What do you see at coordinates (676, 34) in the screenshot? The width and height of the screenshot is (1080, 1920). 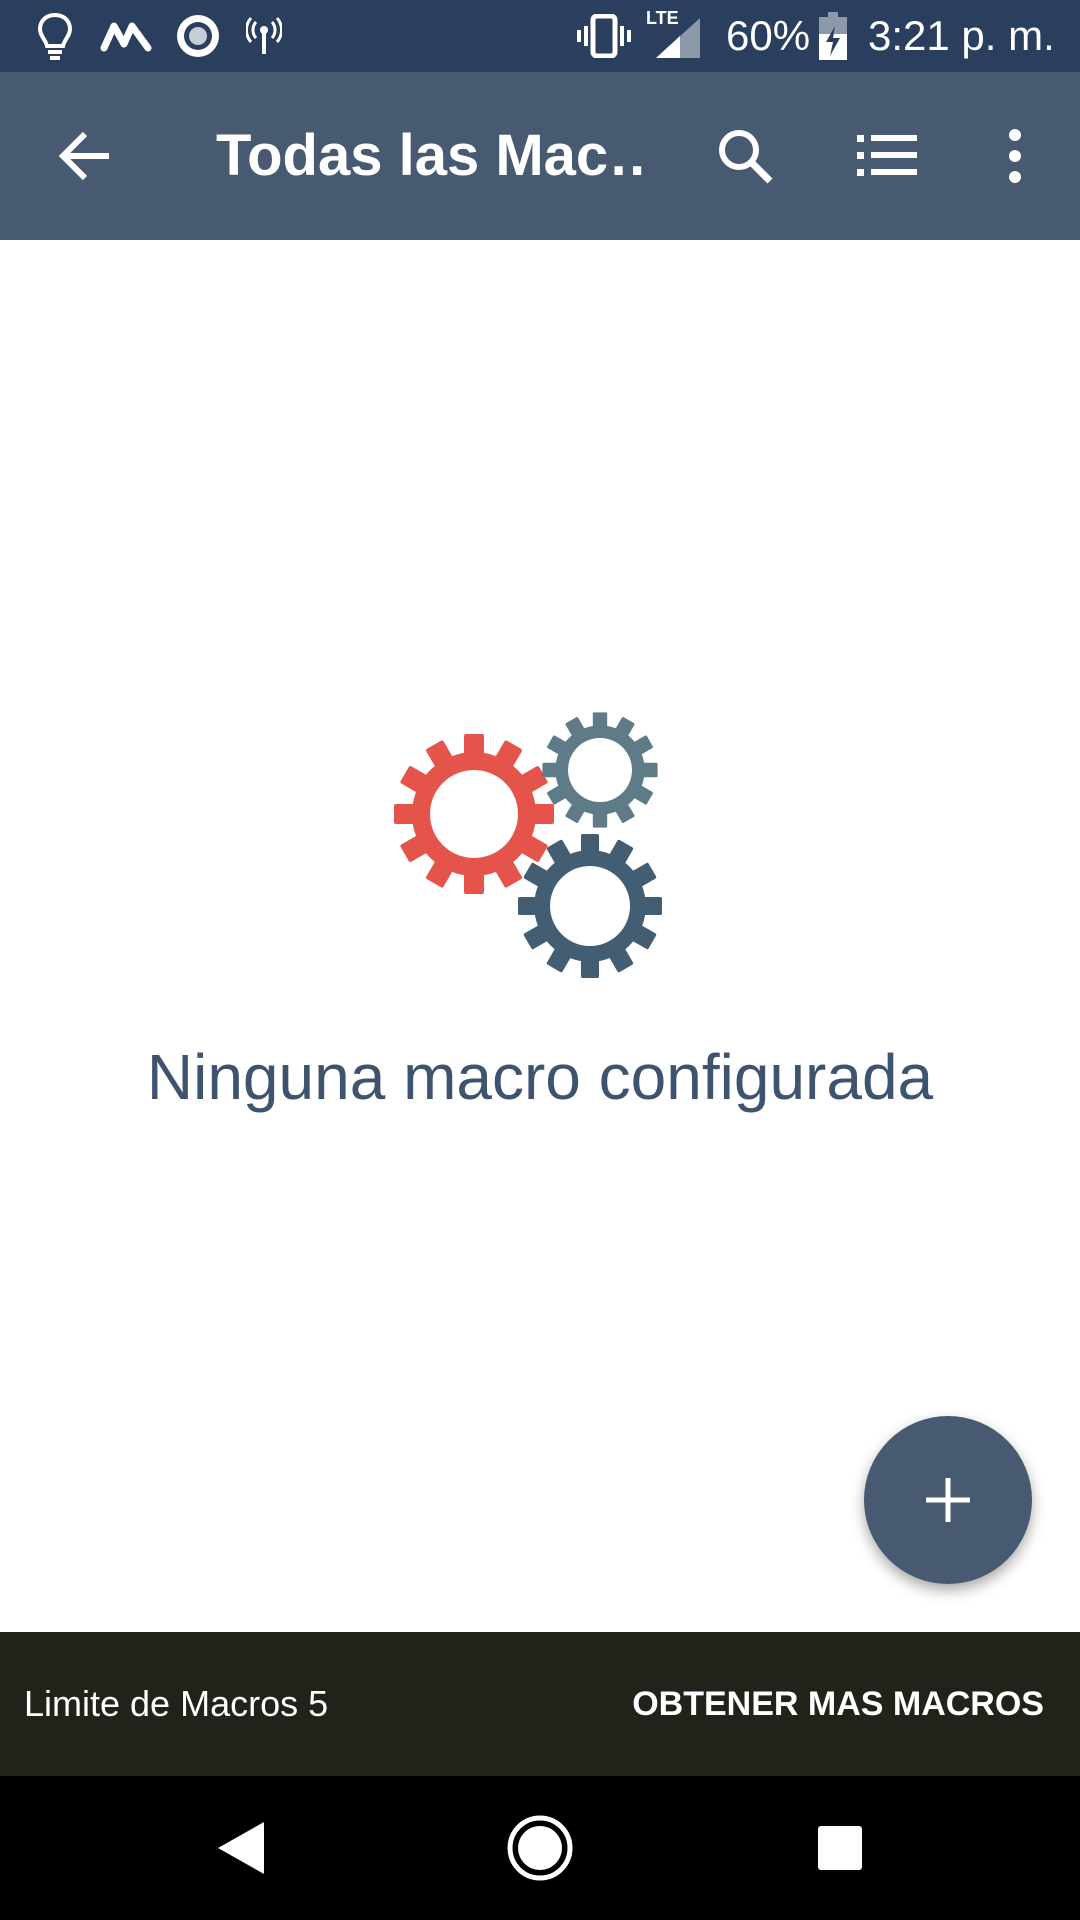 I see `lte-signal-icon: LTE` at bounding box center [676, 34].